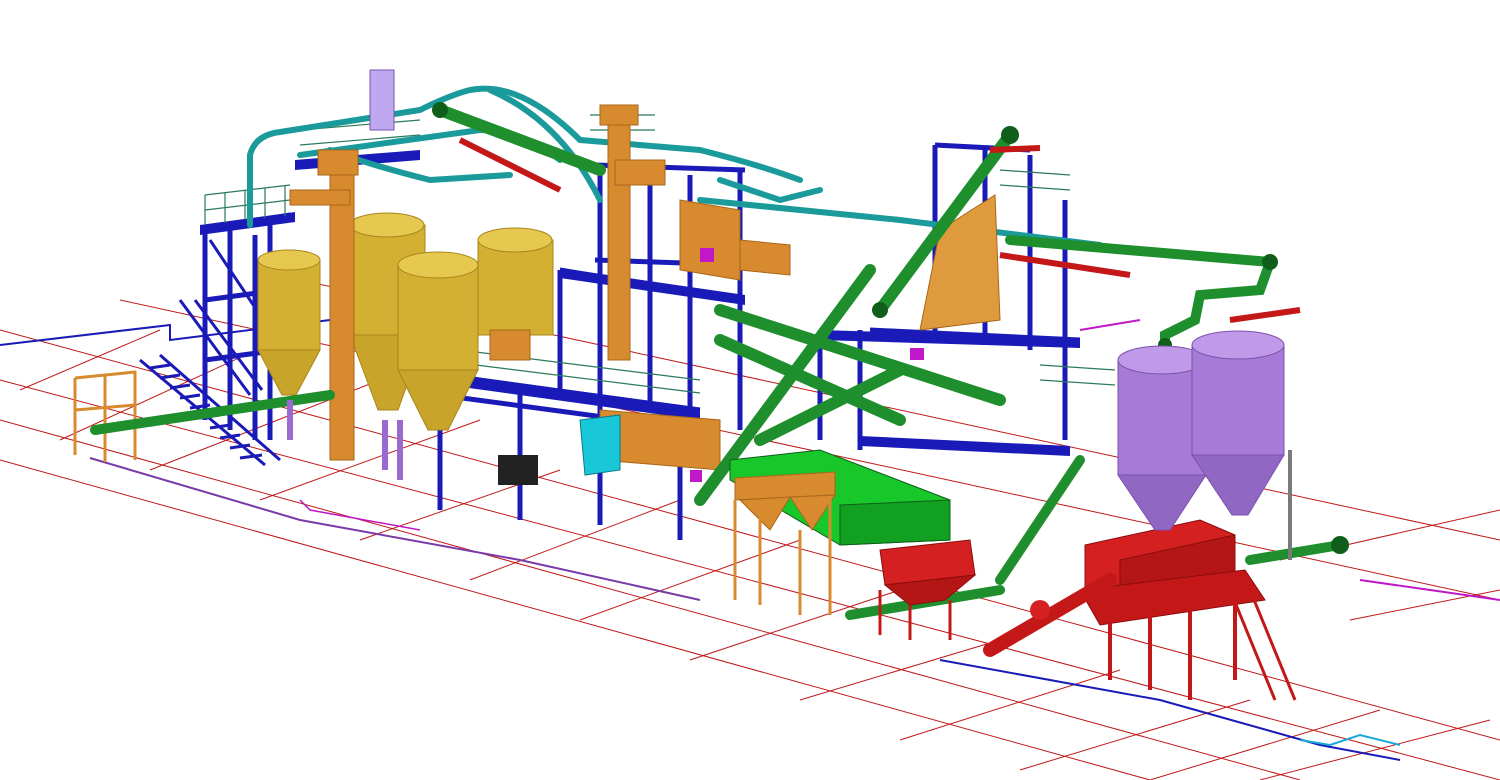 This screenshot has width=1500, height=780. I want to click on orange-twin-hoppers, so click(784, 543).